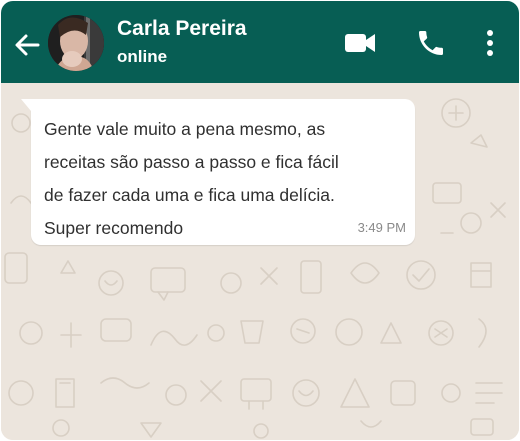  Describe the element at coordinates (431, 43) in the screenshot. I see `phone-icon` at that location.